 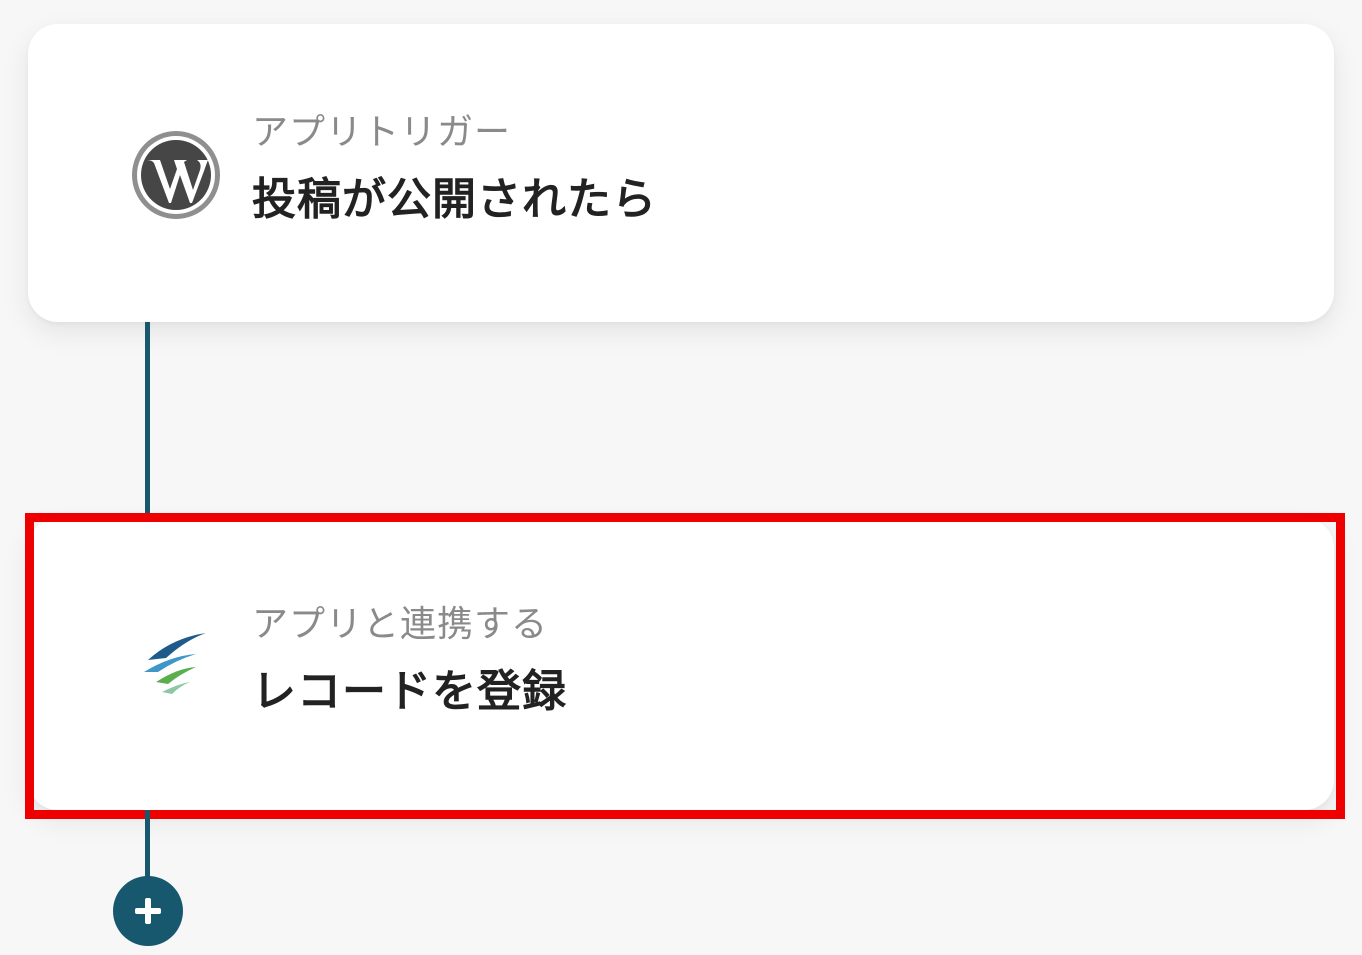 I want to click on plus-icon, so click(x=148, y=911).